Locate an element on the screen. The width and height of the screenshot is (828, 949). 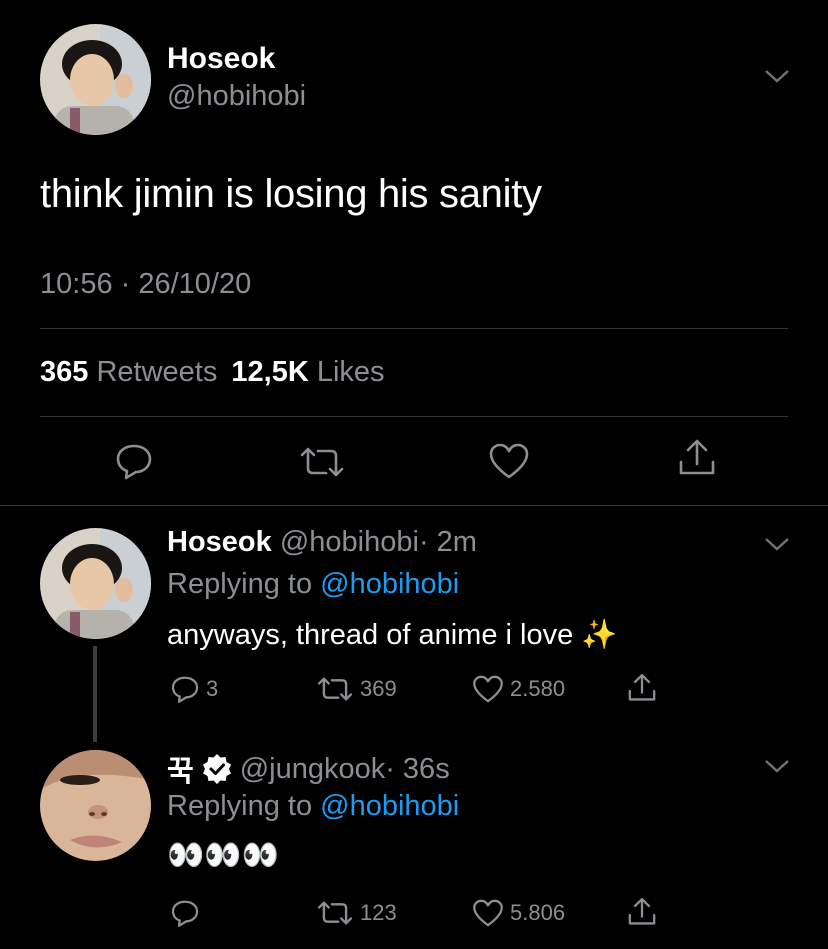
like-action: 2.580 is located at coordinates (518, 689).